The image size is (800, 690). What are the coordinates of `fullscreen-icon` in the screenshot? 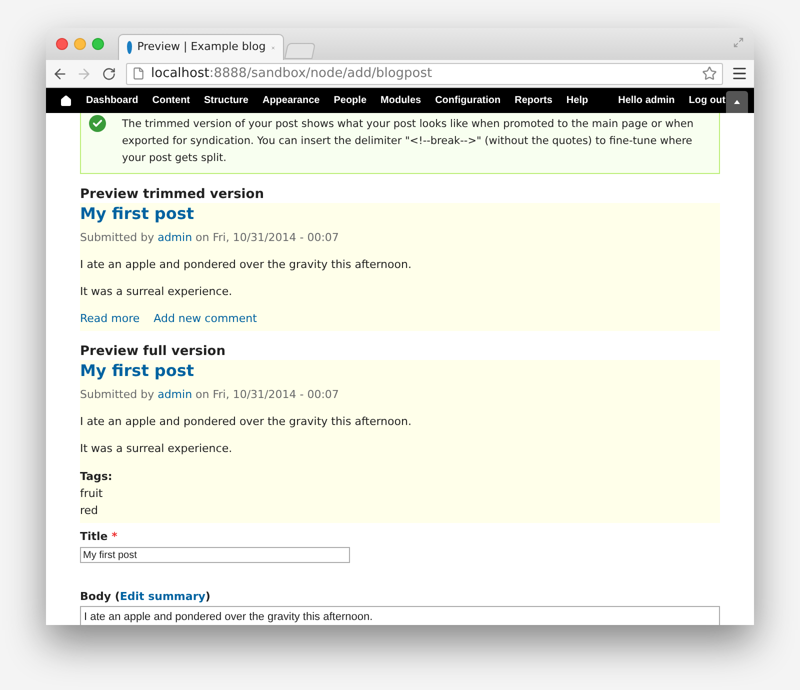 It's located at (738, 42).